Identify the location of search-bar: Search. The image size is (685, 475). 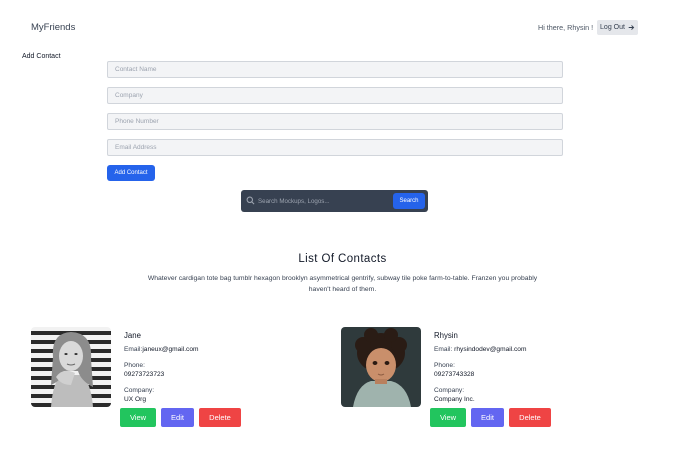
(334, 201).